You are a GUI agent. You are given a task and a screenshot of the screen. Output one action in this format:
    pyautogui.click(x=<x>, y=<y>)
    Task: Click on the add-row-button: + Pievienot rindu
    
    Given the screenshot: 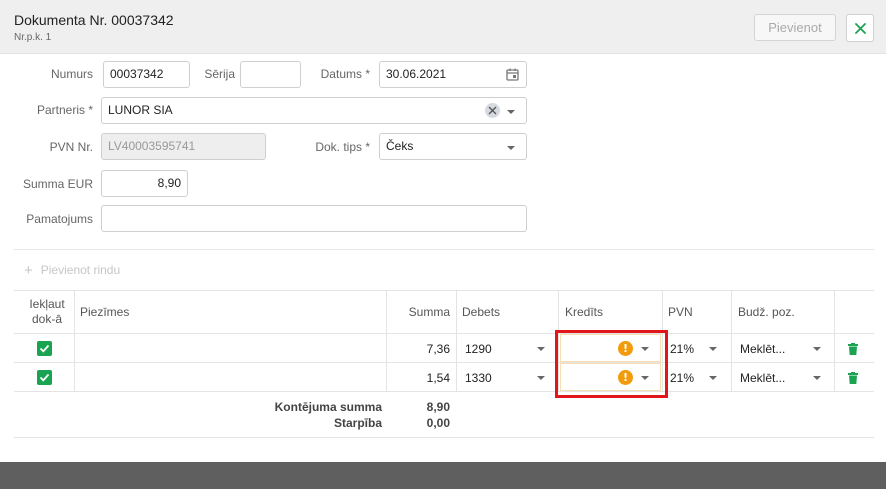 What is the action you would take?
    pyautogui.click(x=72, y=270)
    